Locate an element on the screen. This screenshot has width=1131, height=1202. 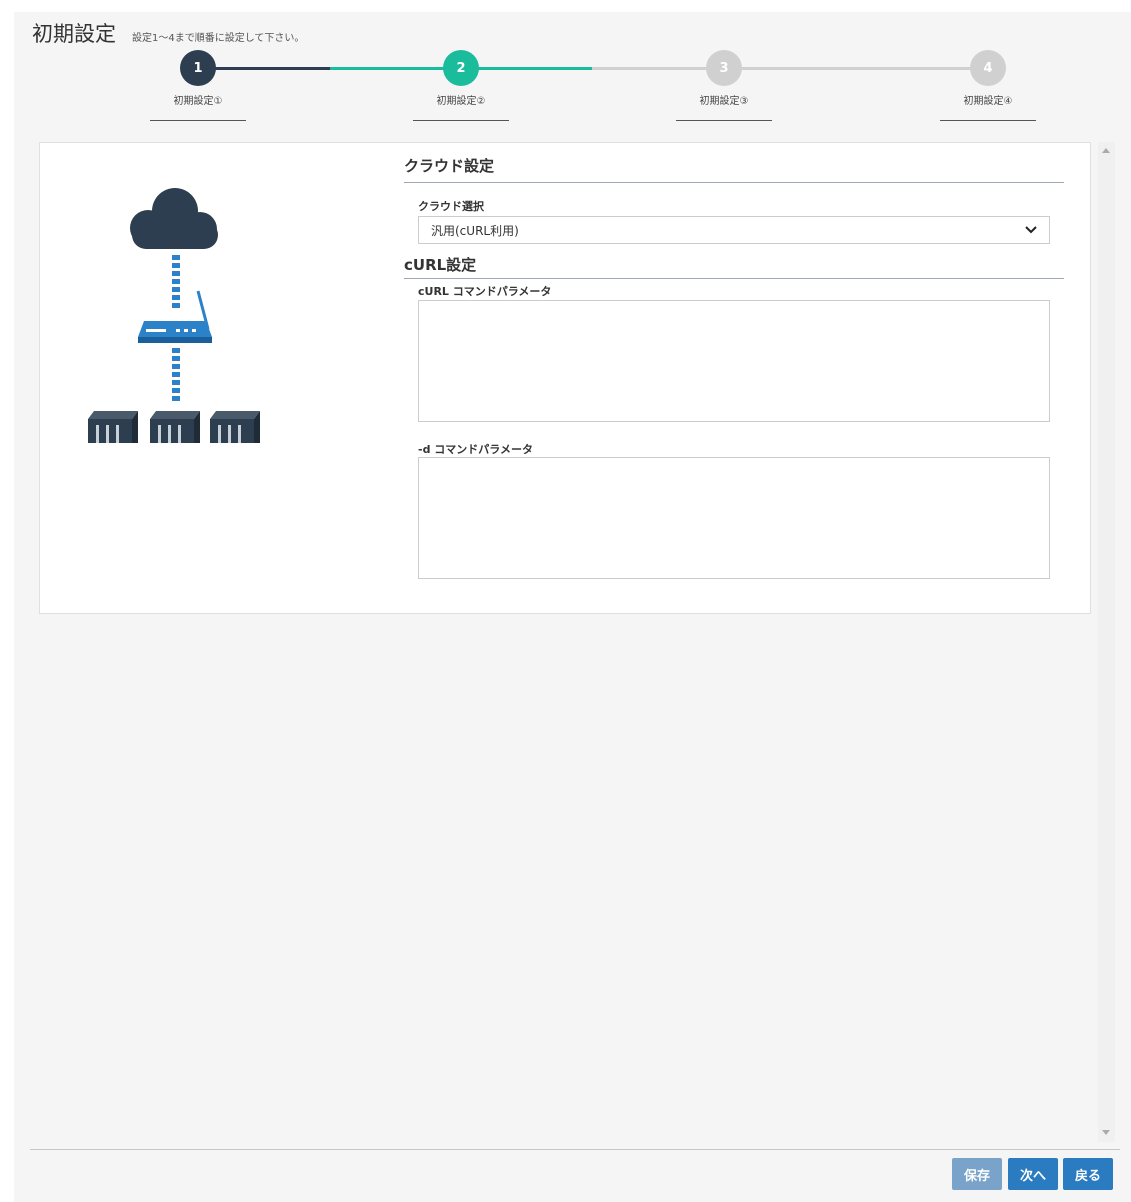
step-1-circle: 1 is located at coordinates (198, 68).